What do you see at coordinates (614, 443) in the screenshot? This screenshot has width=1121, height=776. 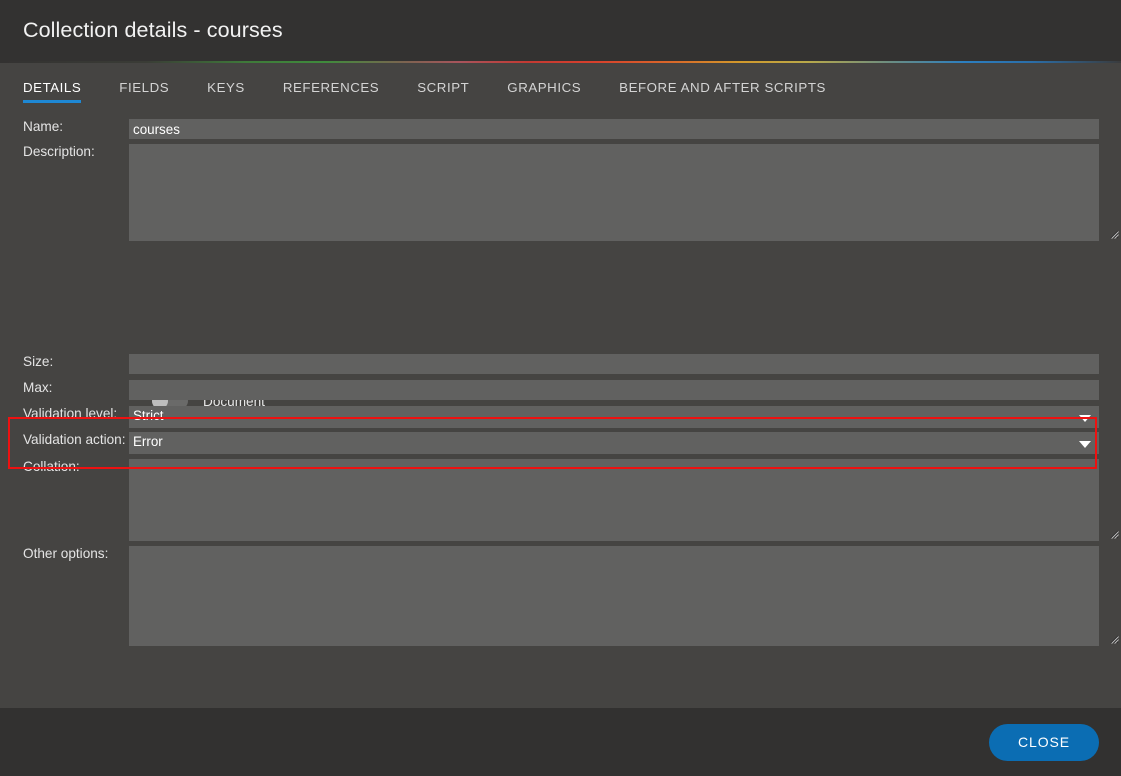 I see `validation-action-select: Error` at bounding box center [614, 443].